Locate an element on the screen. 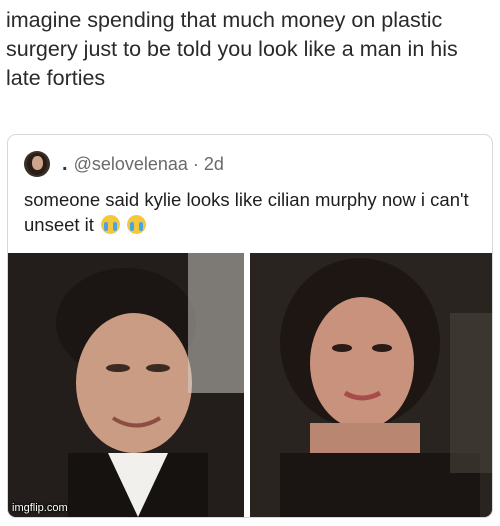 The image size is (500, 526). tweet-handle: @selovelenaa · 2d is located at coordinates (149, 164).